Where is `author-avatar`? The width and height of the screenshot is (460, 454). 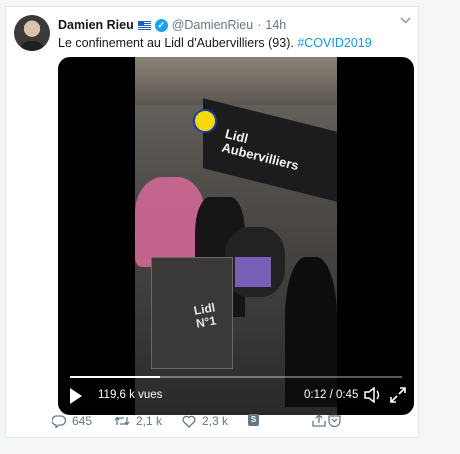
author-avatar is located at coordinates (32, 33).